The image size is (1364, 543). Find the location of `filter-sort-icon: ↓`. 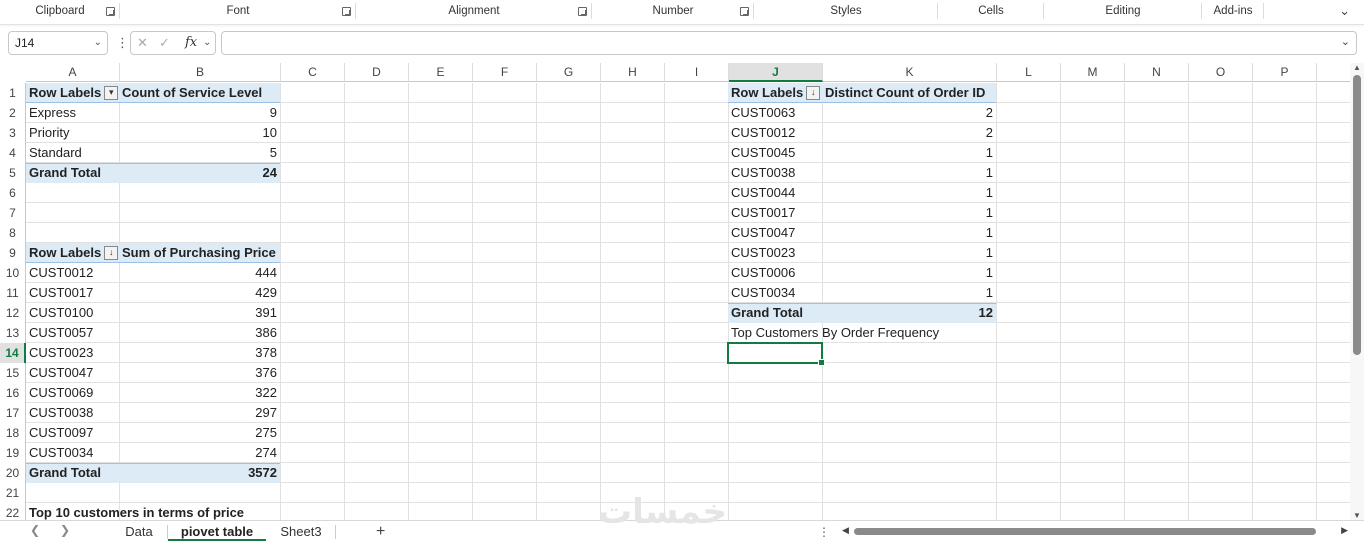

filter-sort-icon: ↓ is located at coordinates (813, 92).